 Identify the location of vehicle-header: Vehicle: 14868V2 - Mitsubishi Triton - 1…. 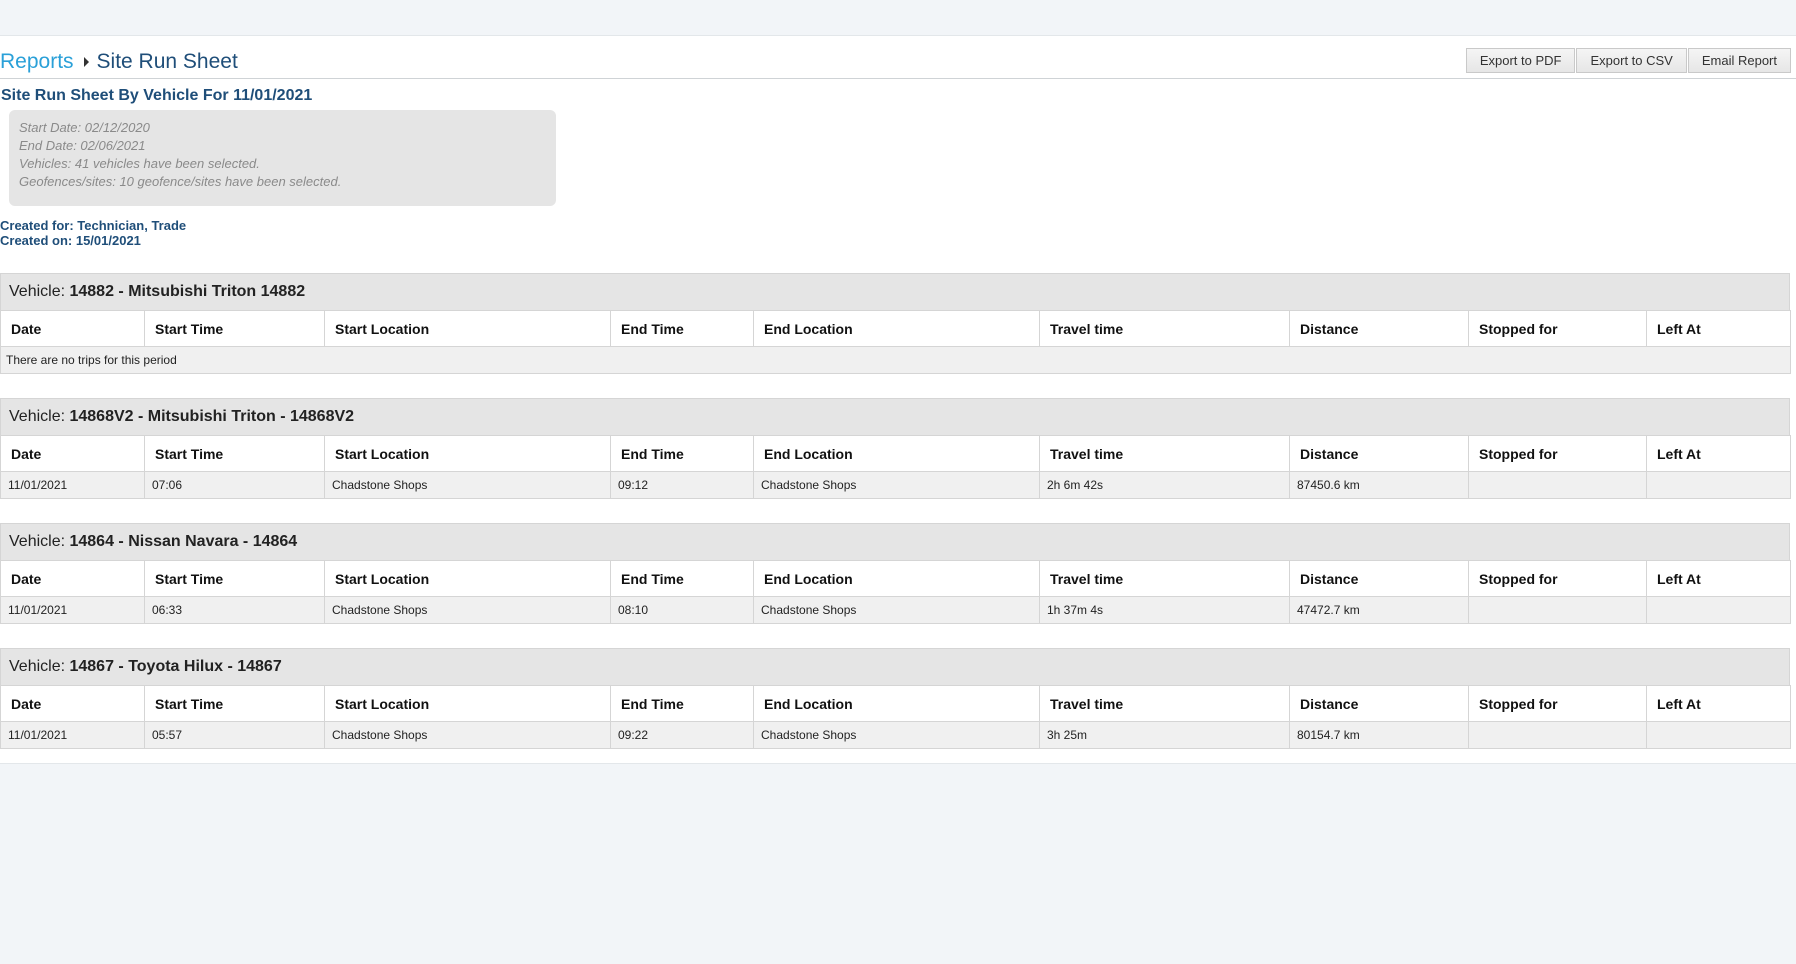
(895, 416).